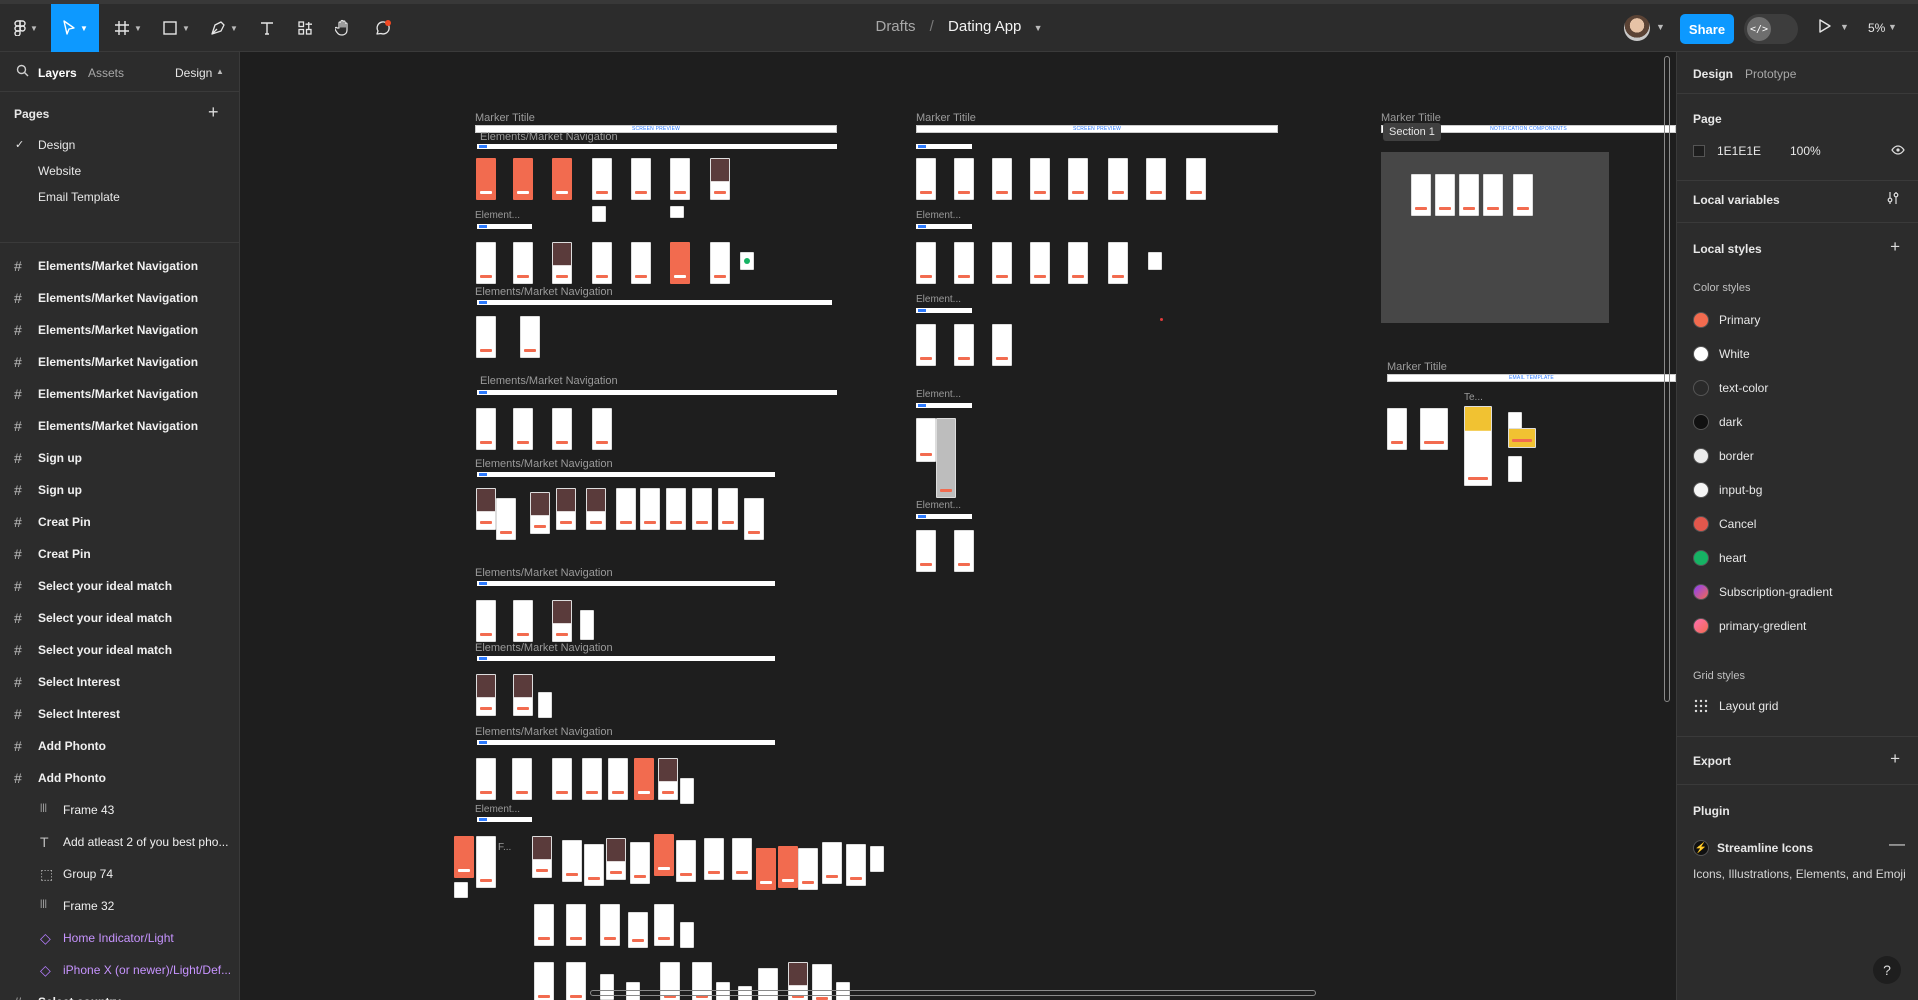 The height and width of the screenshot is (1000, 1918). What do you see at coordinates (119, 522) in the screenshot?
I see `layer-row: # Creat Pin` at bounding box center [119, 522].